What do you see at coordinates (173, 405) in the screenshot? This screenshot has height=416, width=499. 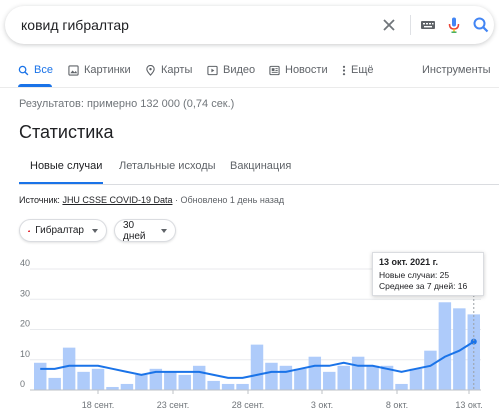 I see `x-tick-label: 23 сент.` at bounding box center [173, 405].